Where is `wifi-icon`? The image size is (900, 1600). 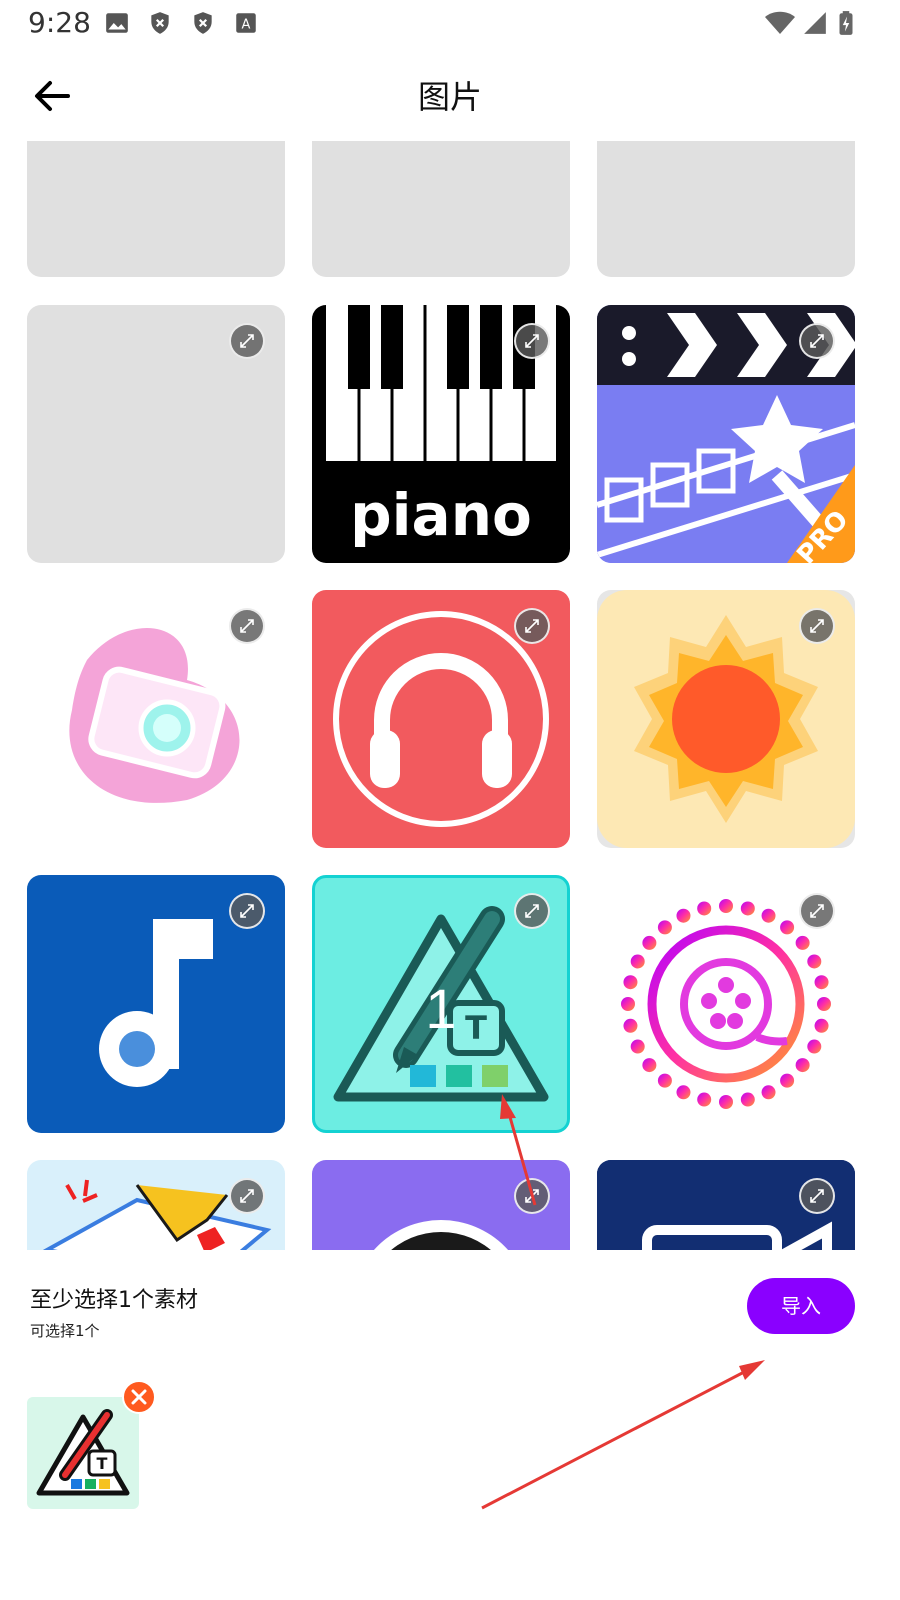
wifi-icon is located at coordinates (780, 22).